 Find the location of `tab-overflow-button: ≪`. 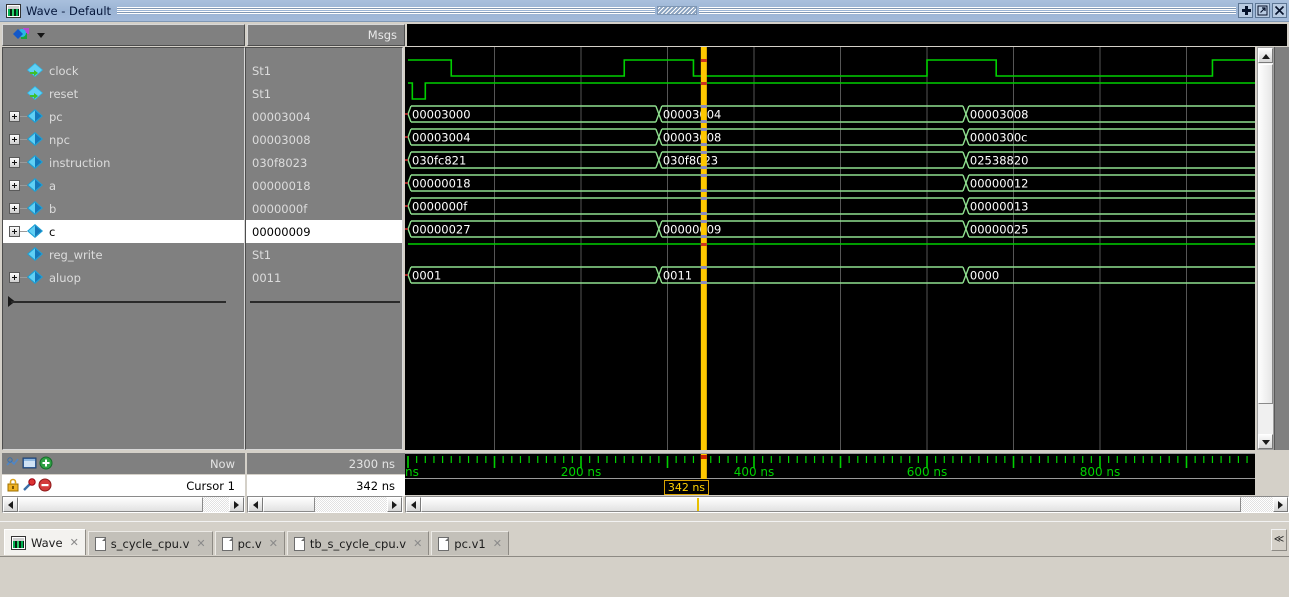

tab-overflow-button: ≪ is located at coordinates (1279, 540).